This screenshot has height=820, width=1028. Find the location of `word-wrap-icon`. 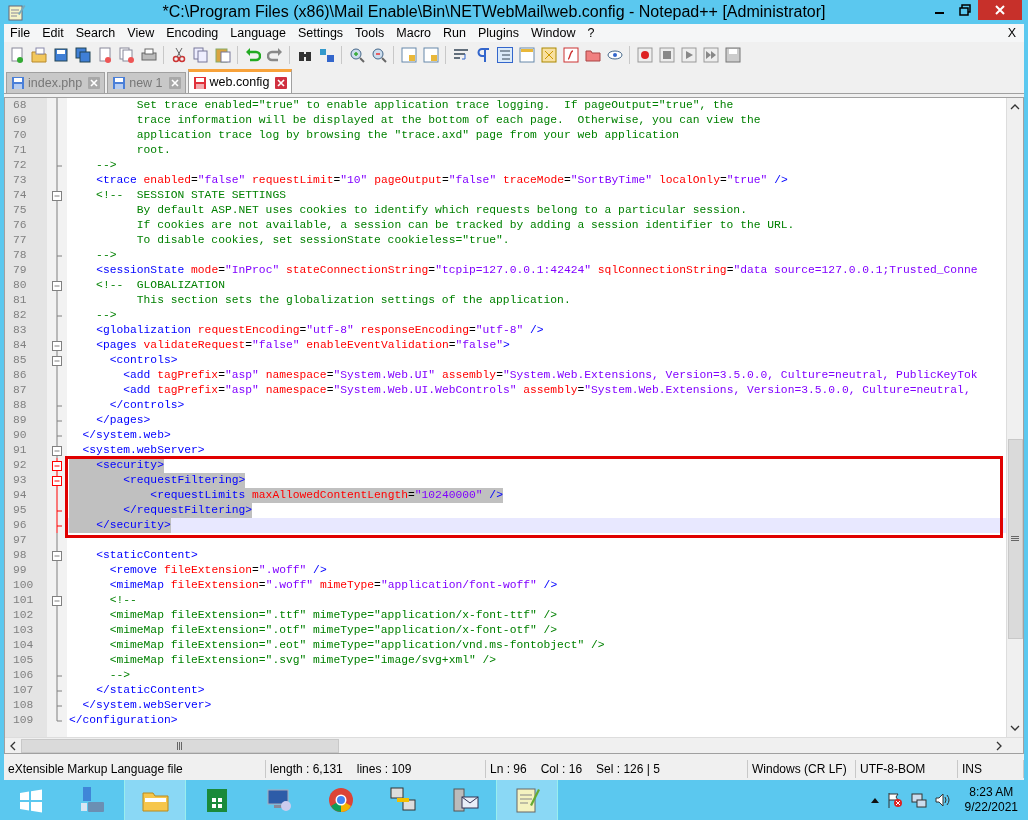

word-wrap-icon is located at coordinates (460, 55).